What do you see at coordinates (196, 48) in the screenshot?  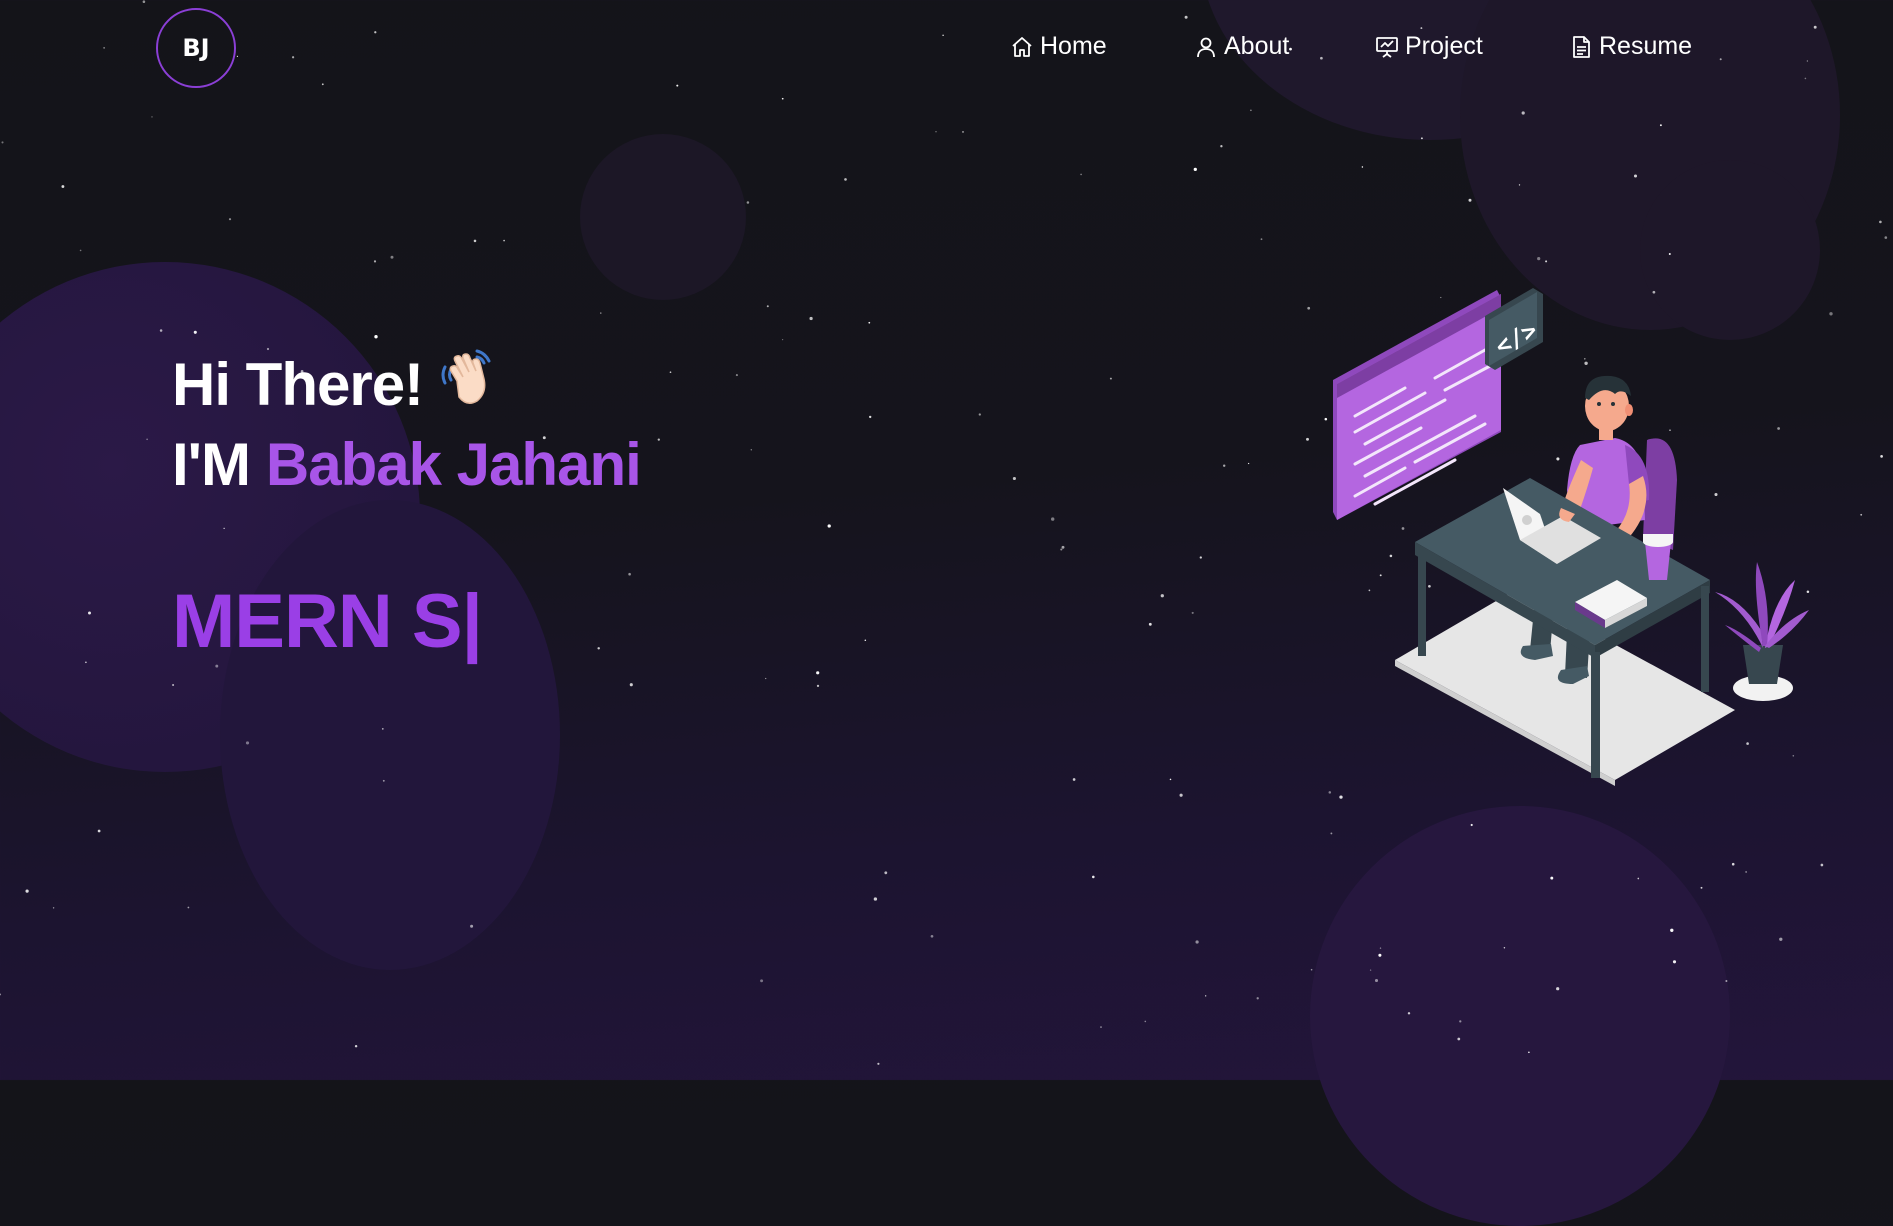 I see `logo: BJ` at bounding box center [196, 48].